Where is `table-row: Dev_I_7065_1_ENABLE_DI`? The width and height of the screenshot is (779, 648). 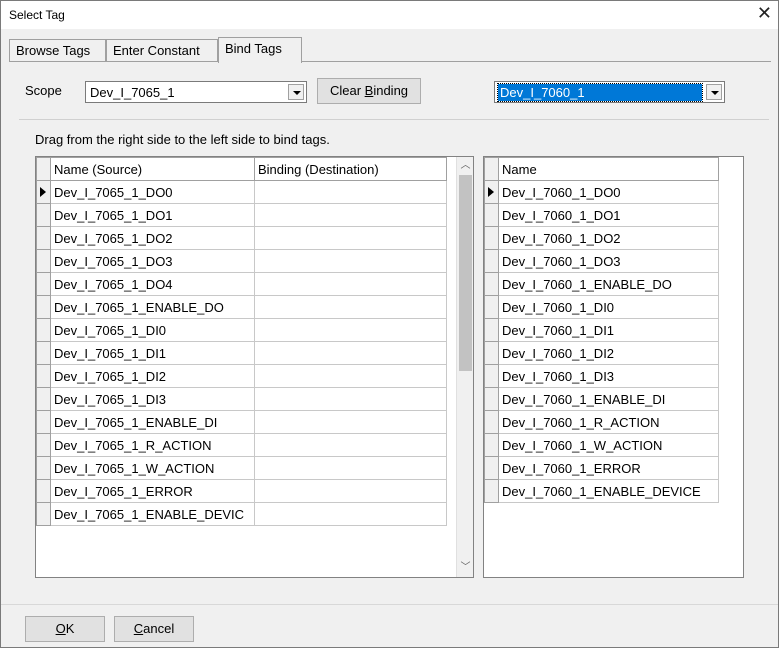 table-row: Dev_I_7065_1_ENABLE_DI is located at coordinates (241, 422).